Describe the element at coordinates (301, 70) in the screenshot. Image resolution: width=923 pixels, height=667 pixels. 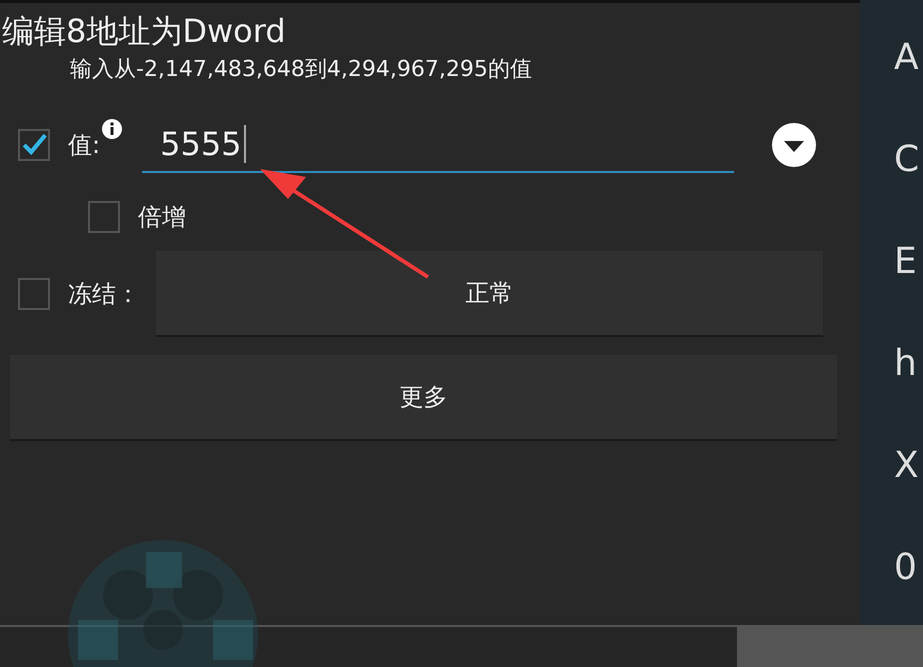
I see `range-hint: 输入从-2,147,483,648到4,294,967,295的值` at that location.